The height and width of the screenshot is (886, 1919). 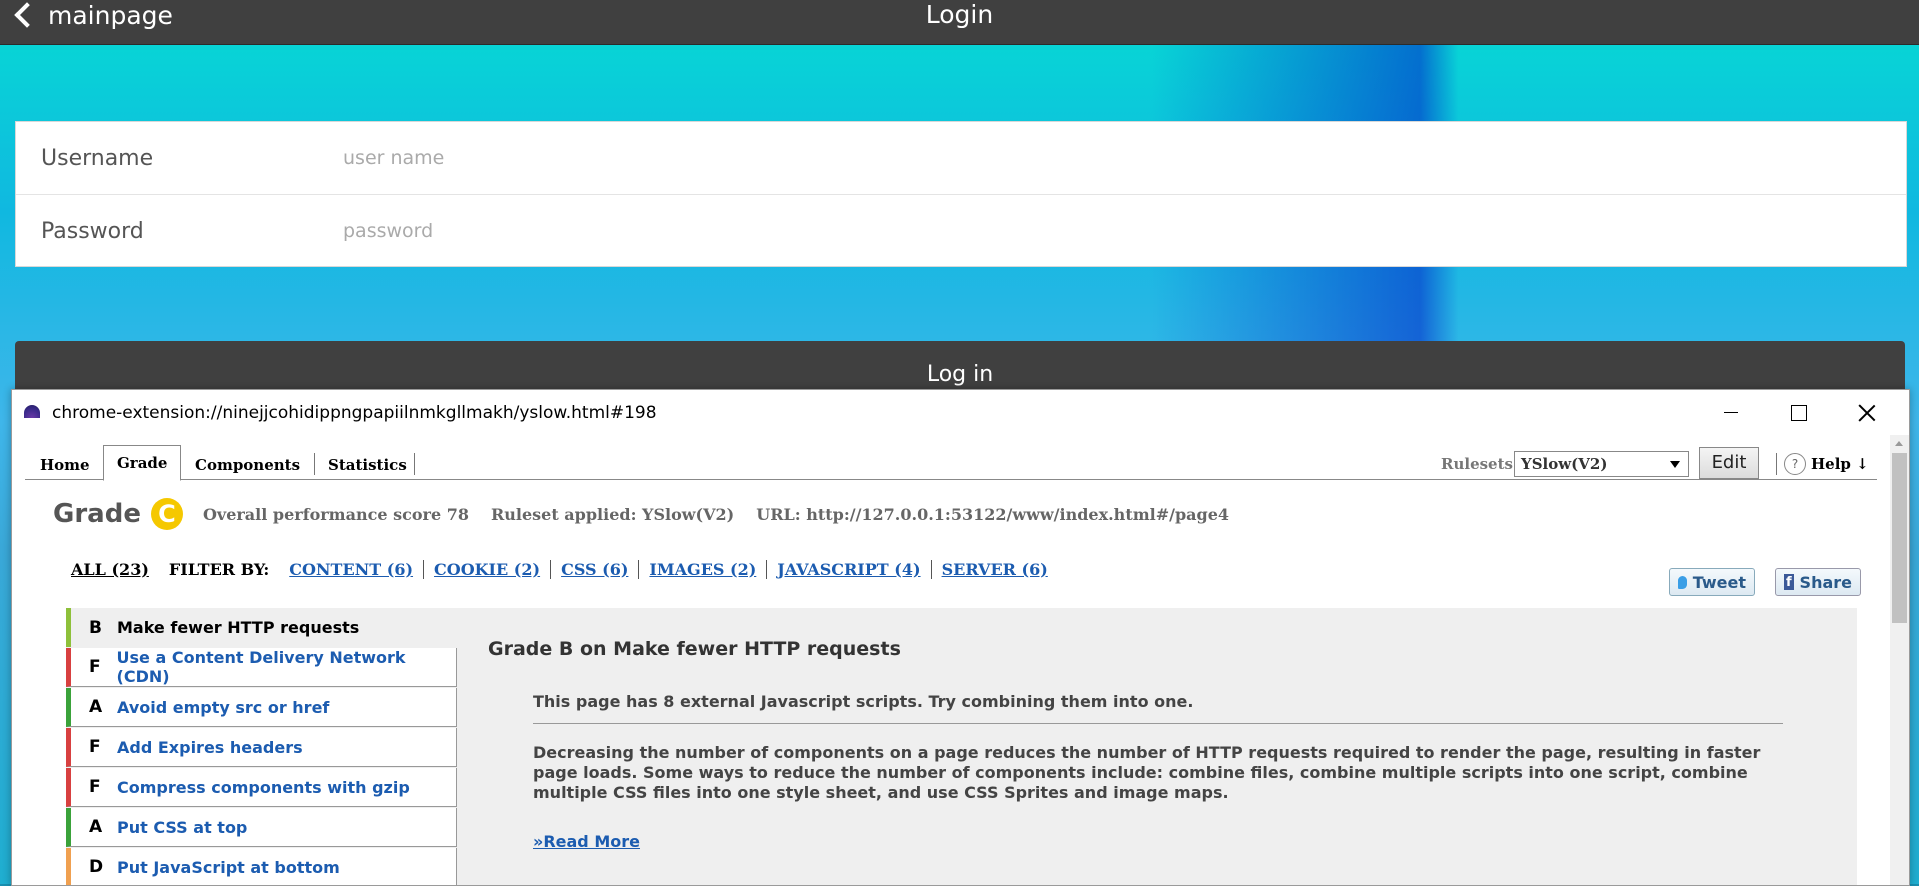 I want to click on close-icon, so click(x=1867, y=413).